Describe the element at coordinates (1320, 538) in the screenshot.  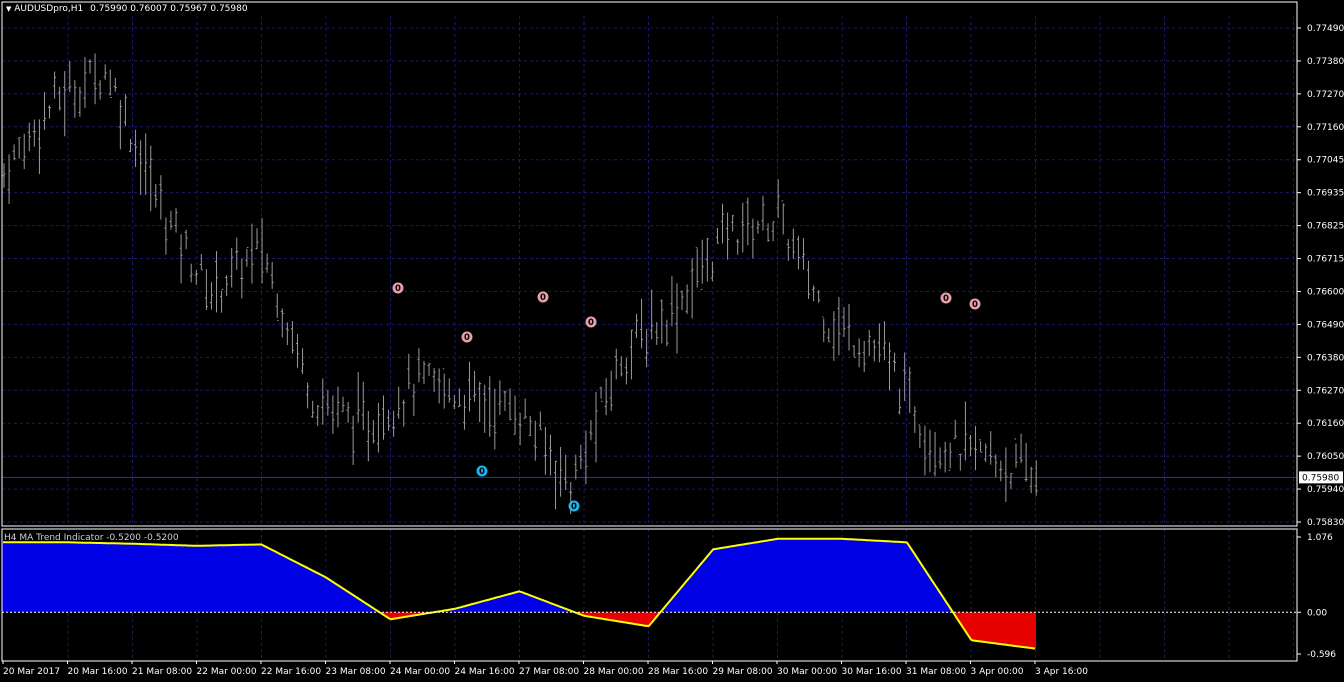
I see `indicator-tick-label: 1.076` at that location.